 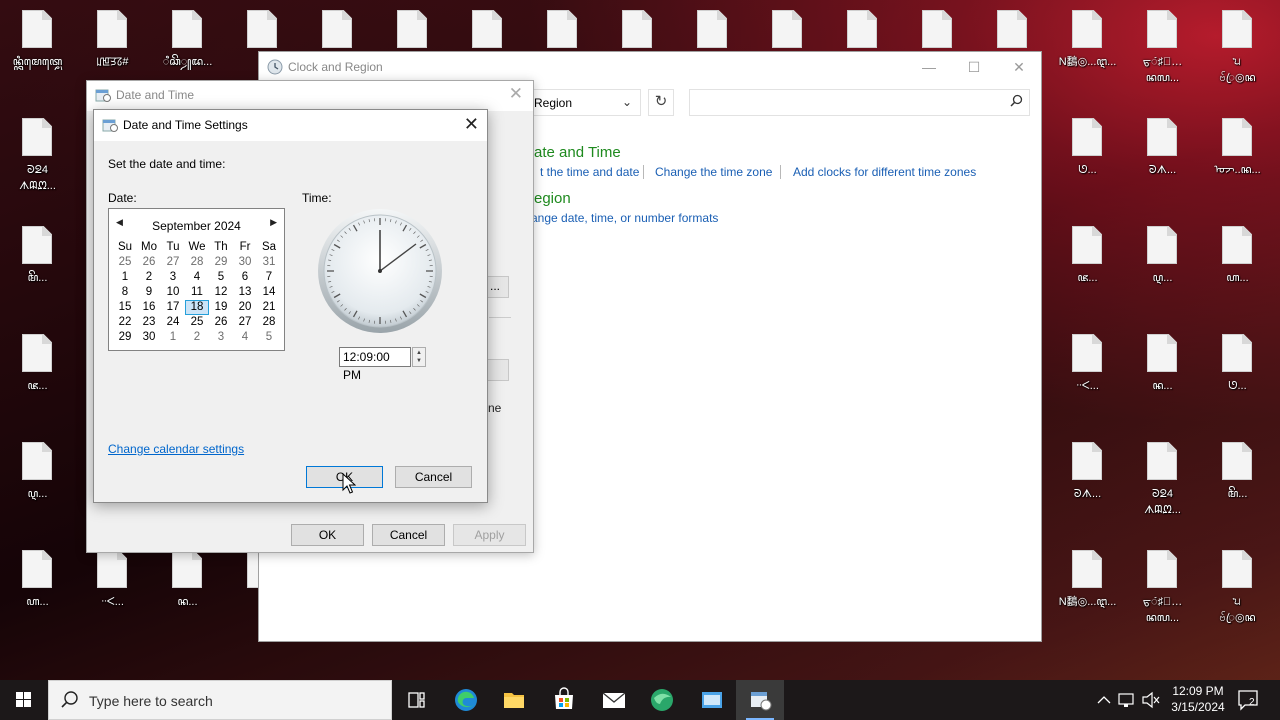 What do you see at coordinates (1198, 699) in the screenshot?
I see `taskbar-clock: 12:09 PM 3/15/2024` at bounding box center [1198, 699].